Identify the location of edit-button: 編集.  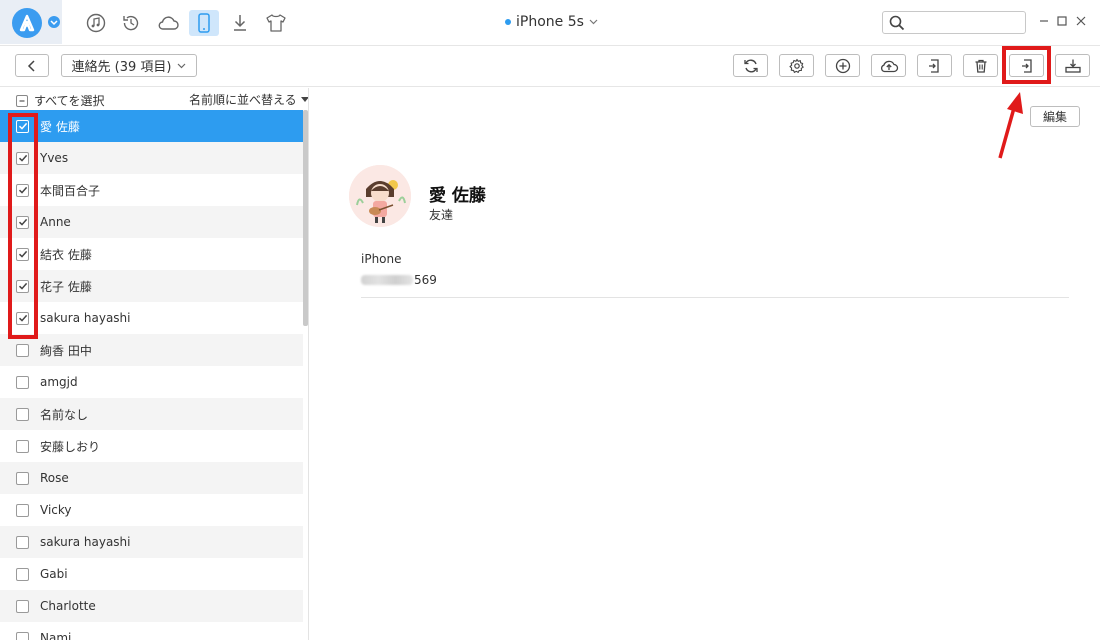
(1055, 116).